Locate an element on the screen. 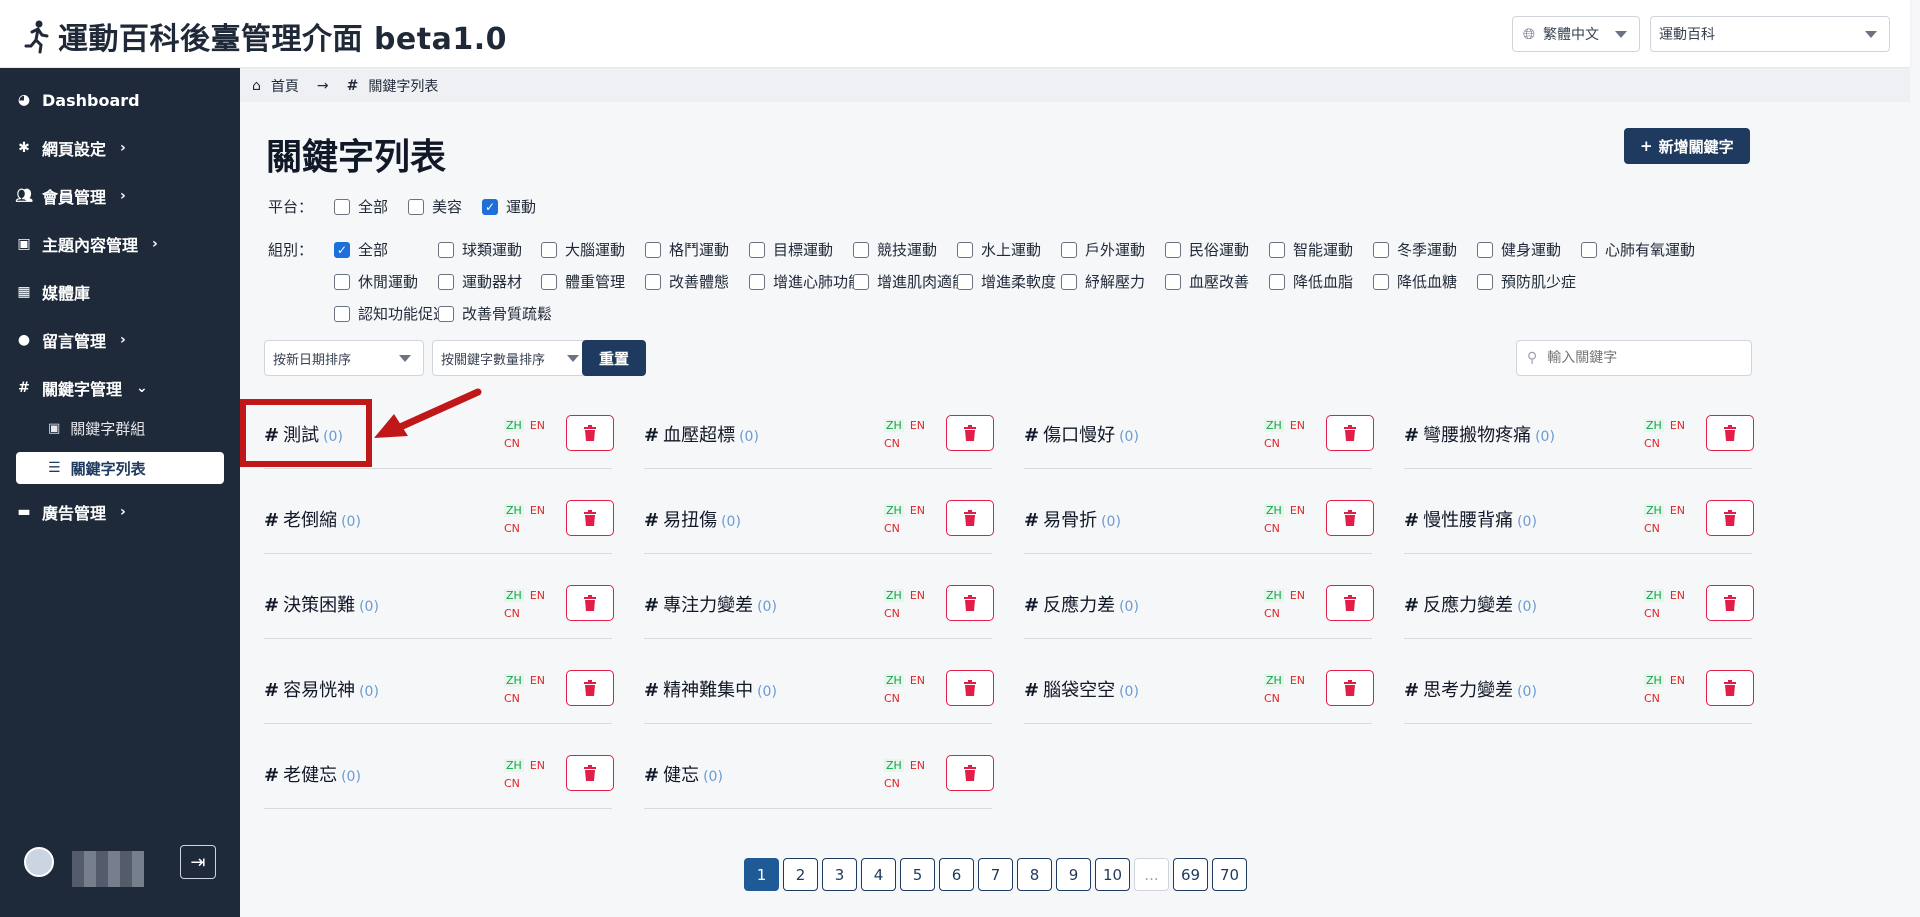 This screenshot has height=917, width=1920. group-checkbox: 降低血糖 is located at coordinates (1415, 281).